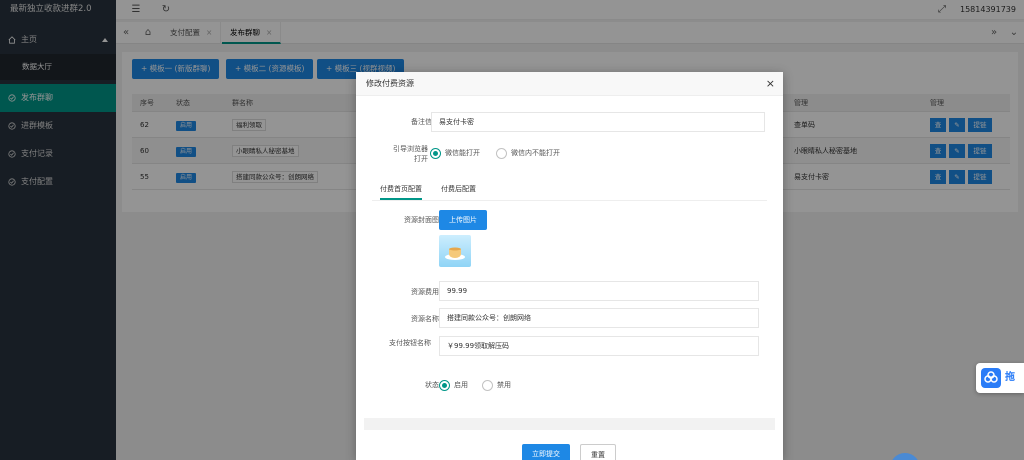  Describe the element at coordinates (425, 319) in the screenshot. I see `resource-name-label: 资源名称` at that location.